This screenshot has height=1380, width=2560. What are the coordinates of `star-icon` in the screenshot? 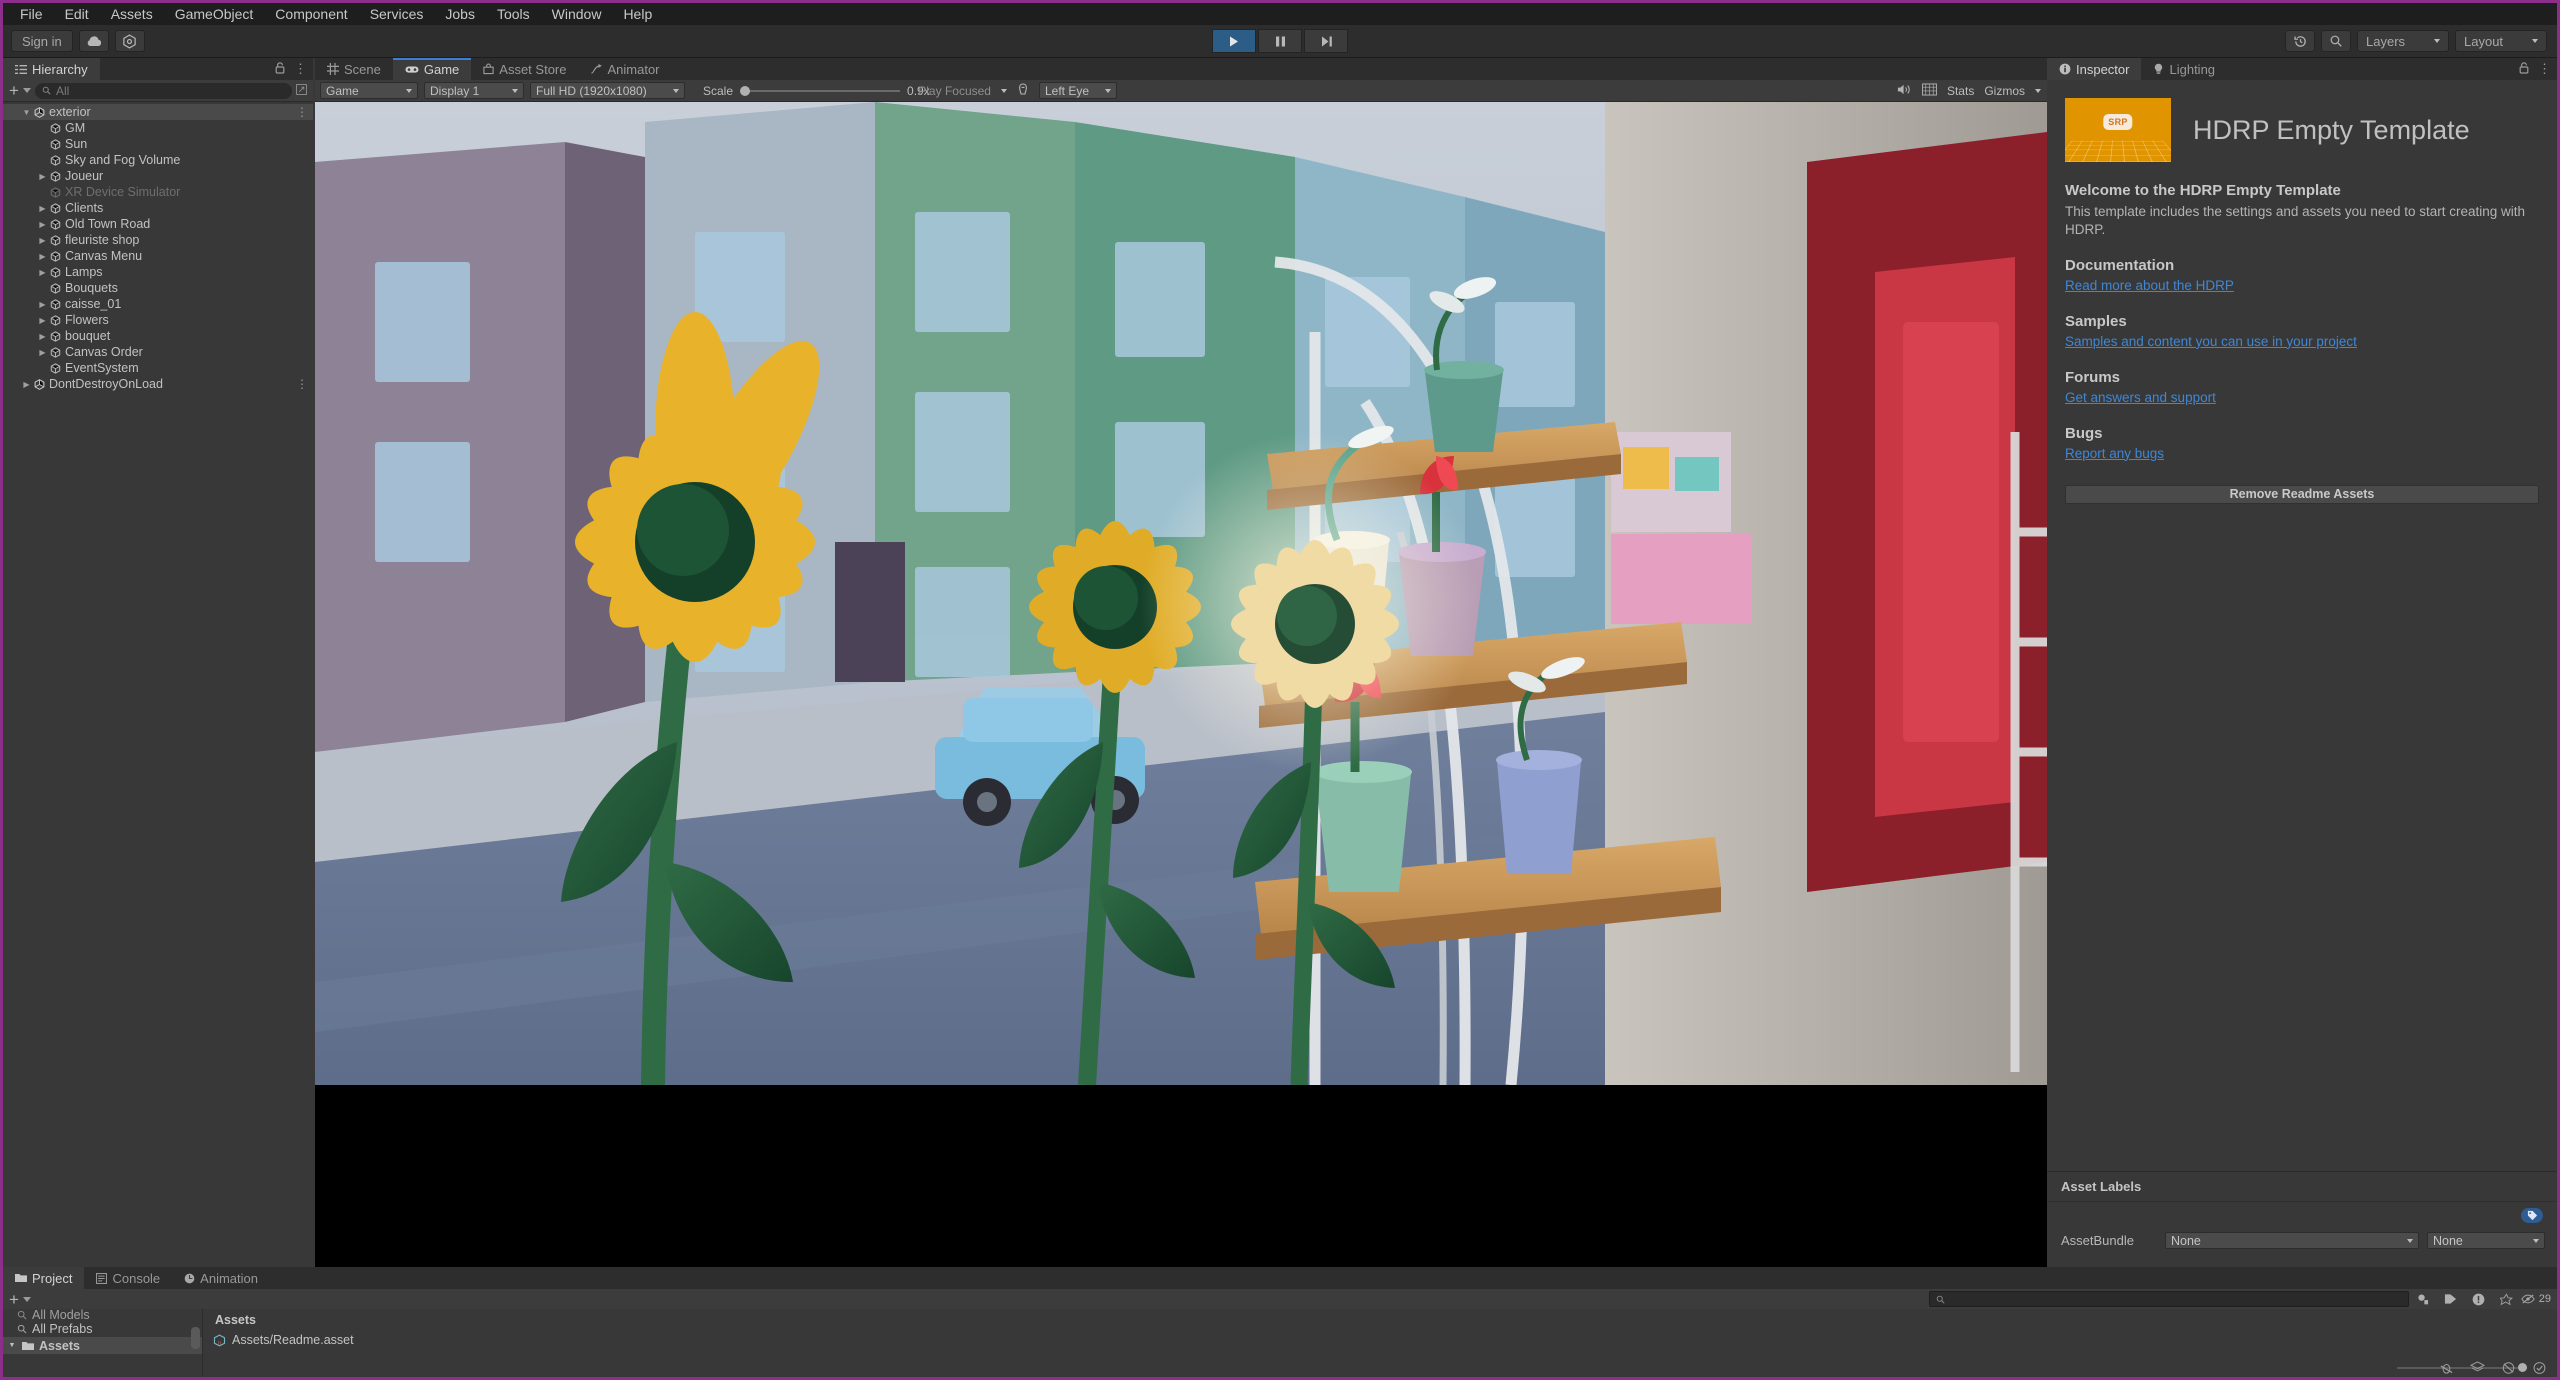 It's located at (2507, 1299).